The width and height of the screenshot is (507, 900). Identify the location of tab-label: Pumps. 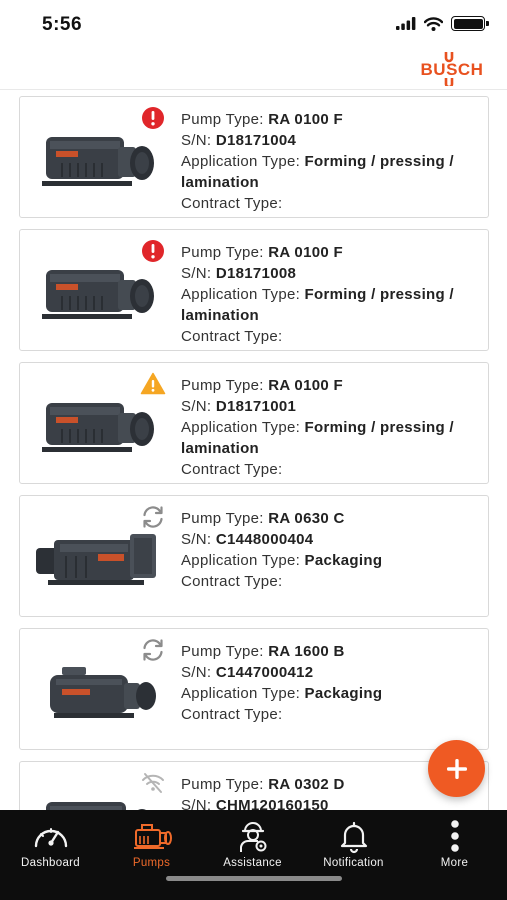
(151, 863).